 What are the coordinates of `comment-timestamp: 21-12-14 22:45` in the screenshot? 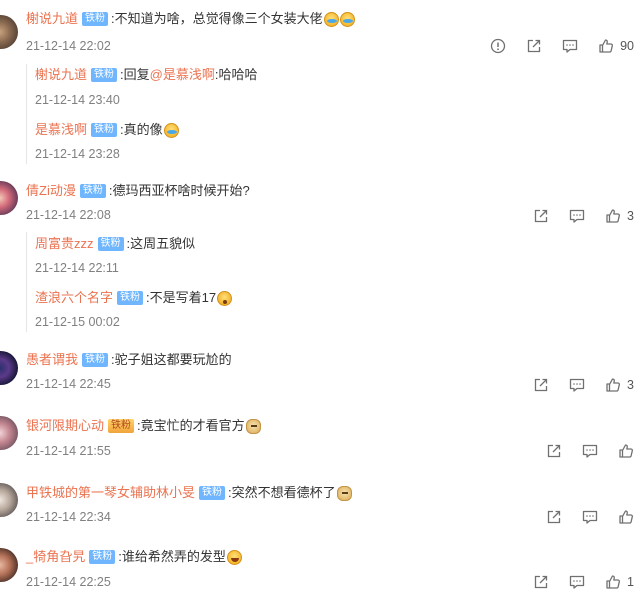 It's located at (68, 384).